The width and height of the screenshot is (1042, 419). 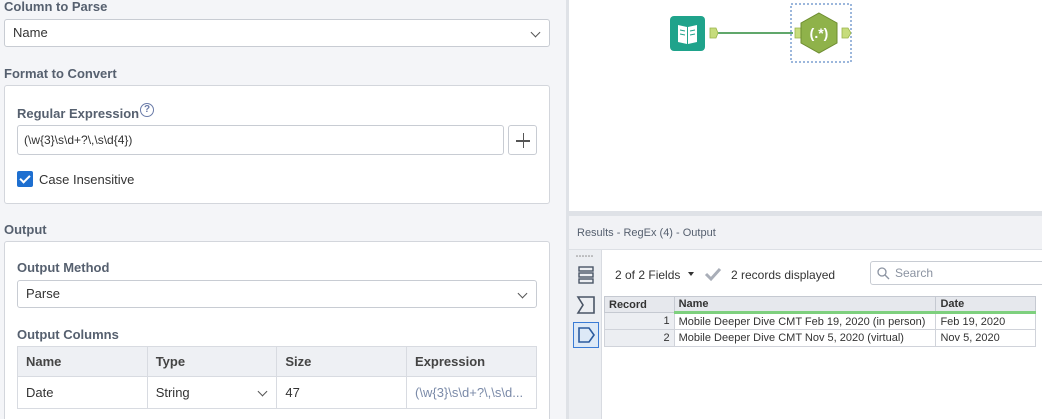 I want to click on help-icon: ?, so click(x=147, y=110).